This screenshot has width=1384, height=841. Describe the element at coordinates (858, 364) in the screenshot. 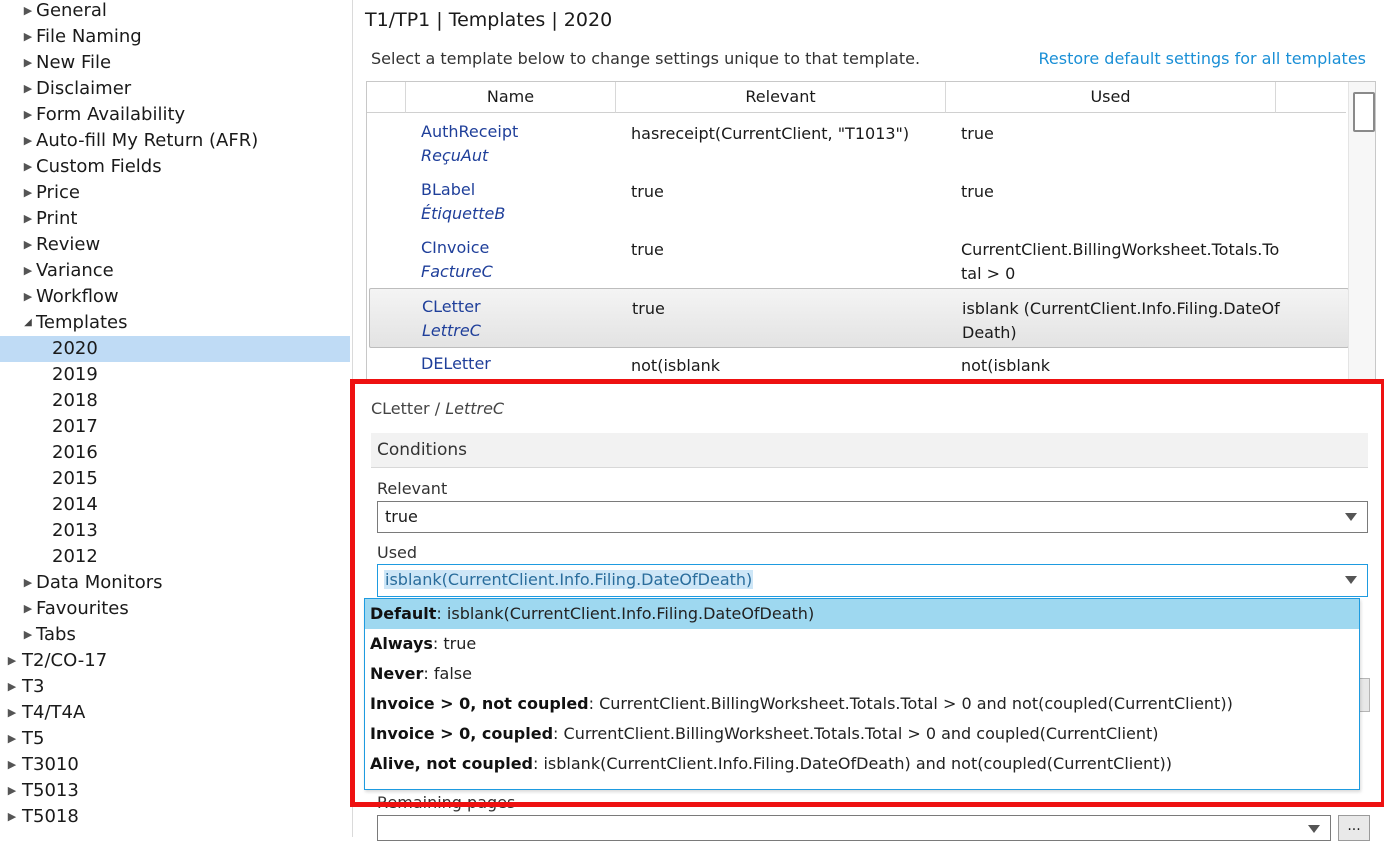

I see `table-row: DELetter not(isblank not(isblank` at that location.